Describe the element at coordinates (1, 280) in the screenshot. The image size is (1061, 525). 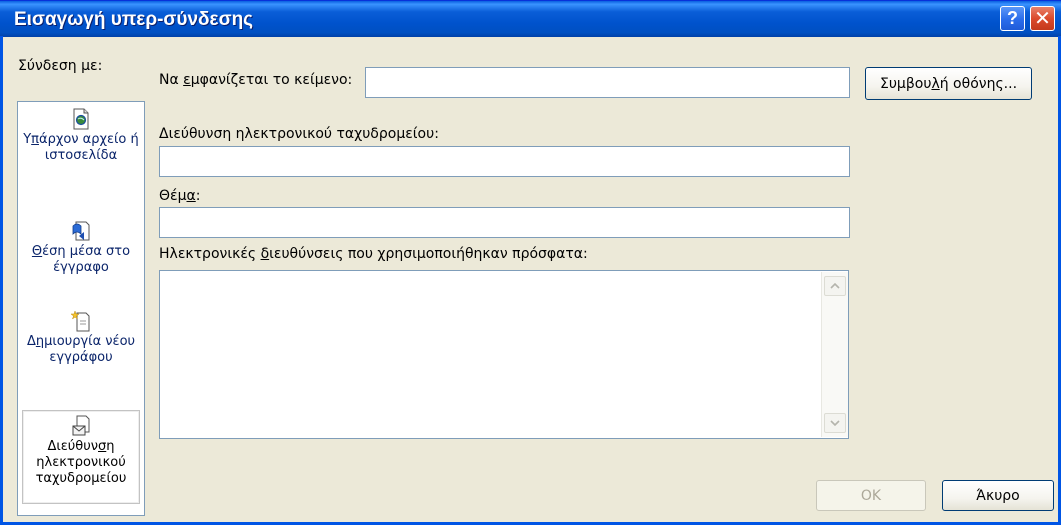
I see `window-frame` at that location.